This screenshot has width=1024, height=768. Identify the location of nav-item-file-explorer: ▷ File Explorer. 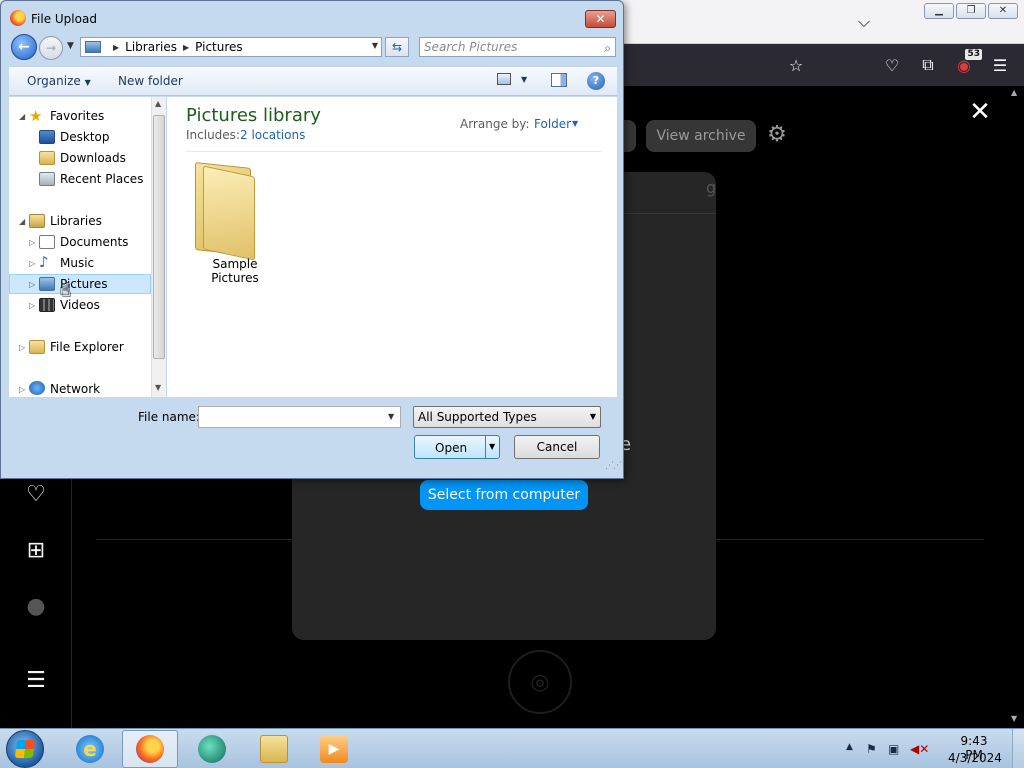
(80, 347).